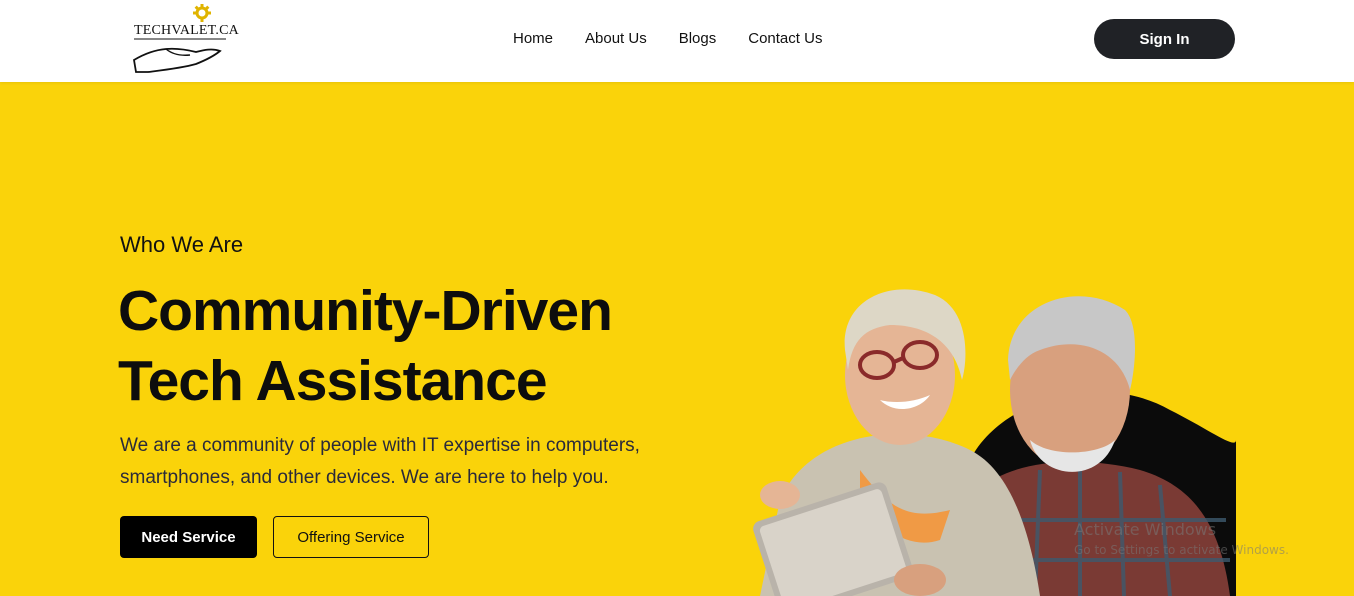 This screenshot has height=596, width=1354. Describe the element at coordinates (1145, 529) in the screenshot. I see `watermark-title: Activate Windows` at that location.